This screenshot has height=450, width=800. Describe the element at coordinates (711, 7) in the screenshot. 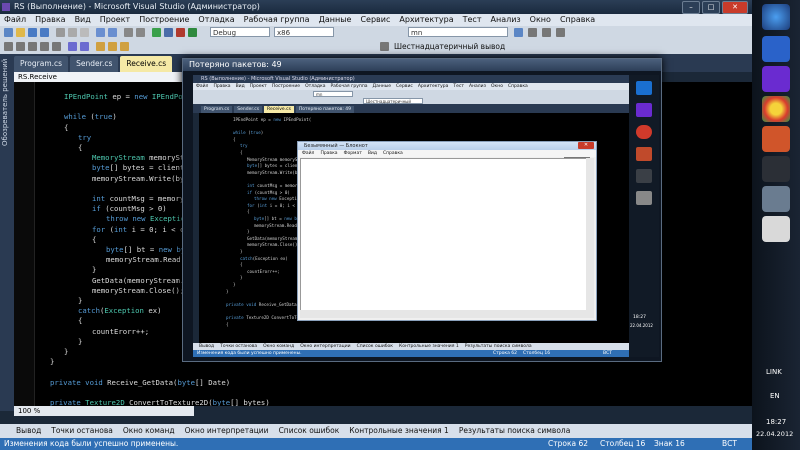

I see `maximize-button: □` at that location.